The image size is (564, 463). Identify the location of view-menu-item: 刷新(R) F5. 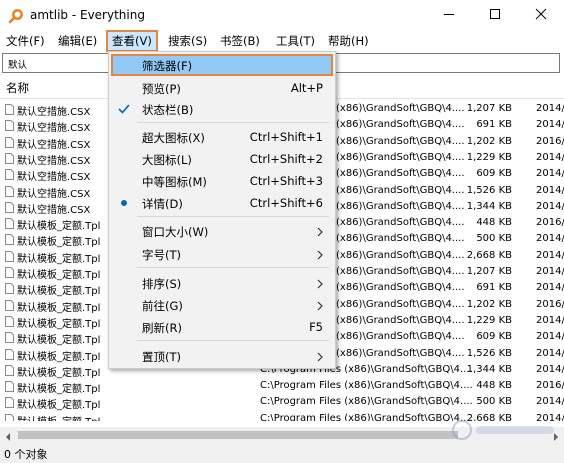
(222, 327).